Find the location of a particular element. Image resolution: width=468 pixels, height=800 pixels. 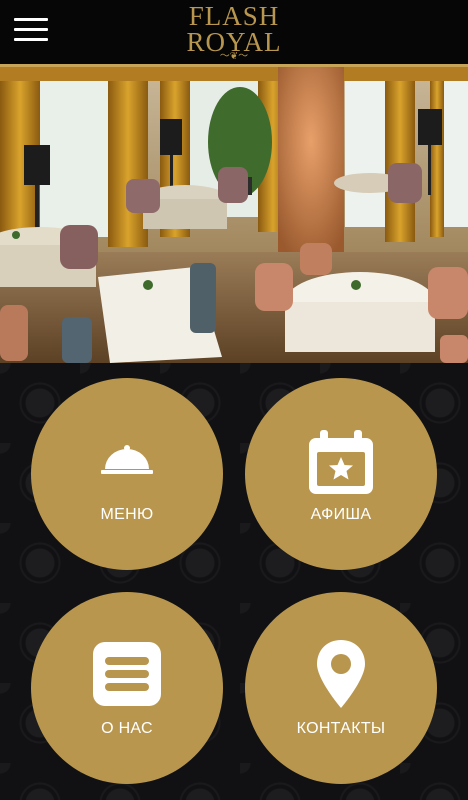

menu-button: МЕНЮ is located at coordinates (127, 474).